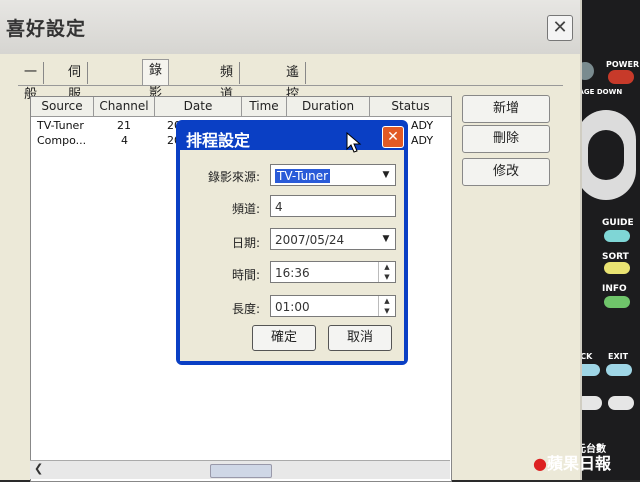  I want to click on watermark-logo: ●蘋果日報, so click(572, 462).